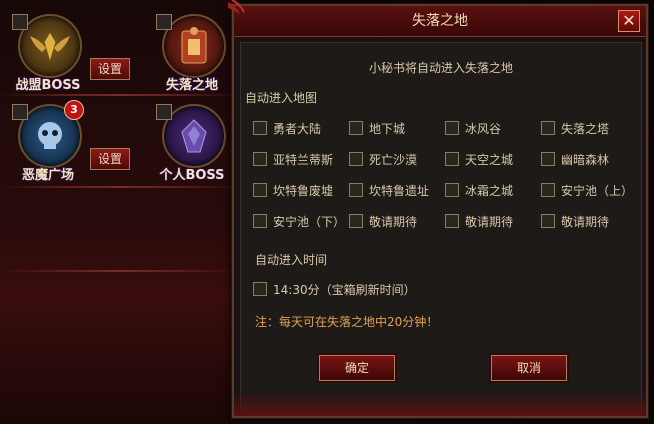 This screenshot has width=654, height=424. What do you see at coordinates (293, 190) in the screenshot?
I see `map-option: 坎特鲁废墟` at bounding box center [293, 190].